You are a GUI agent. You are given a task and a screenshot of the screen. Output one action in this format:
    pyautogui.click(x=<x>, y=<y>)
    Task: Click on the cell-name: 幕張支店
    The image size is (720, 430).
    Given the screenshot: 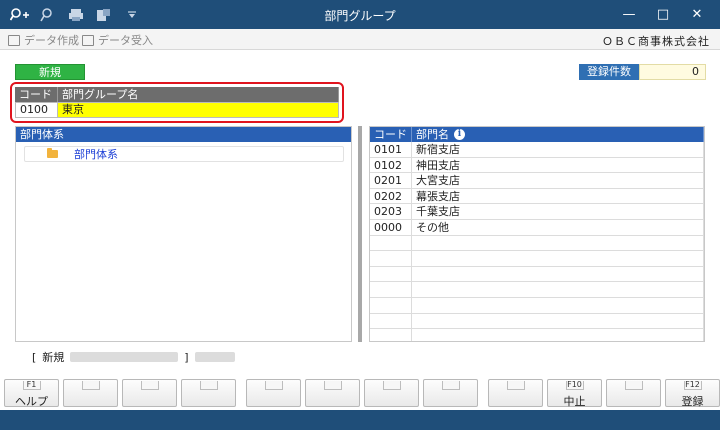 What is the action you would take?
    pyautogui.click(x=558, y=196)
    